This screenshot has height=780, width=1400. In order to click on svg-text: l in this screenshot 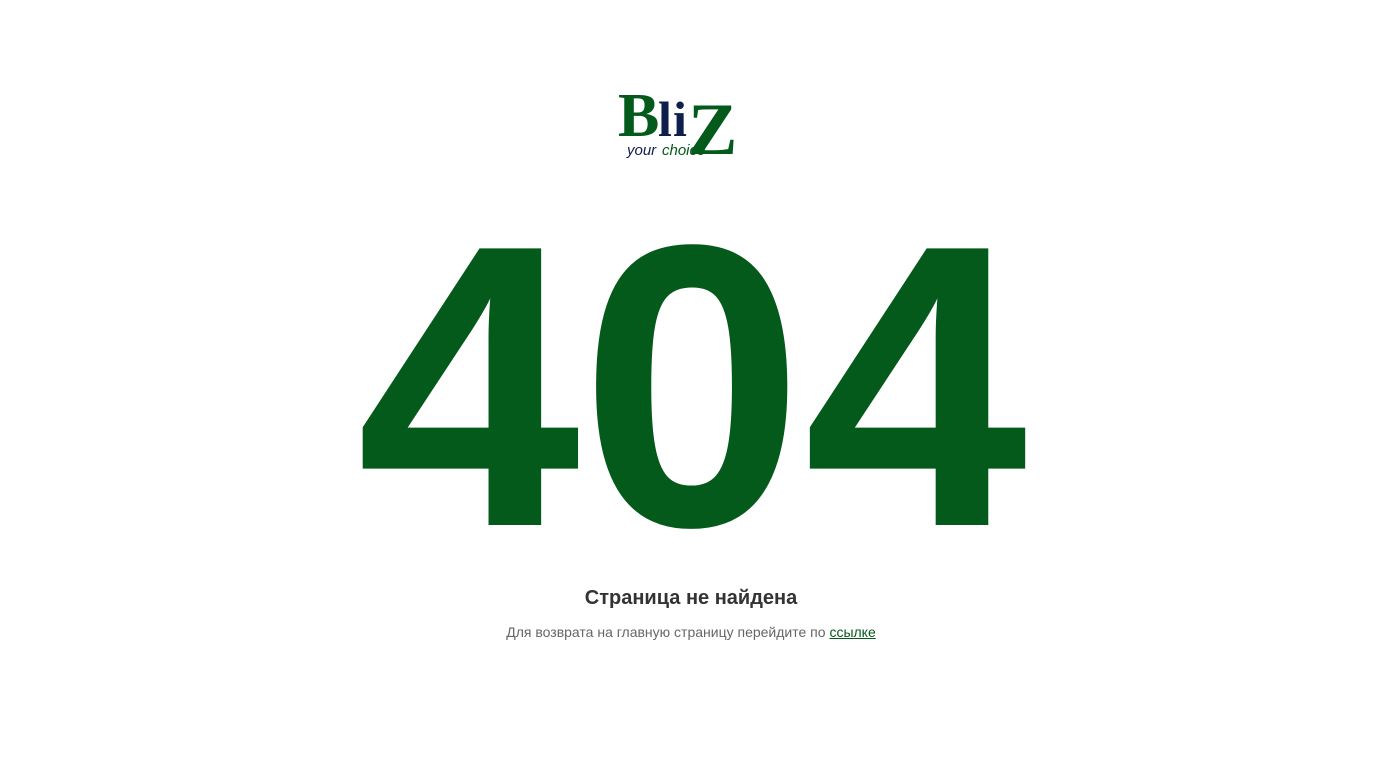, I will do `click(665, 119)`.